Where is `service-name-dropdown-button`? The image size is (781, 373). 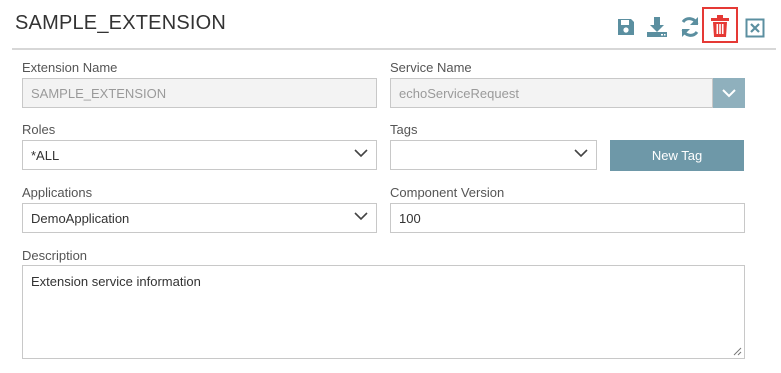
service-name-dropdown-button is located at coordinates (729, 93).